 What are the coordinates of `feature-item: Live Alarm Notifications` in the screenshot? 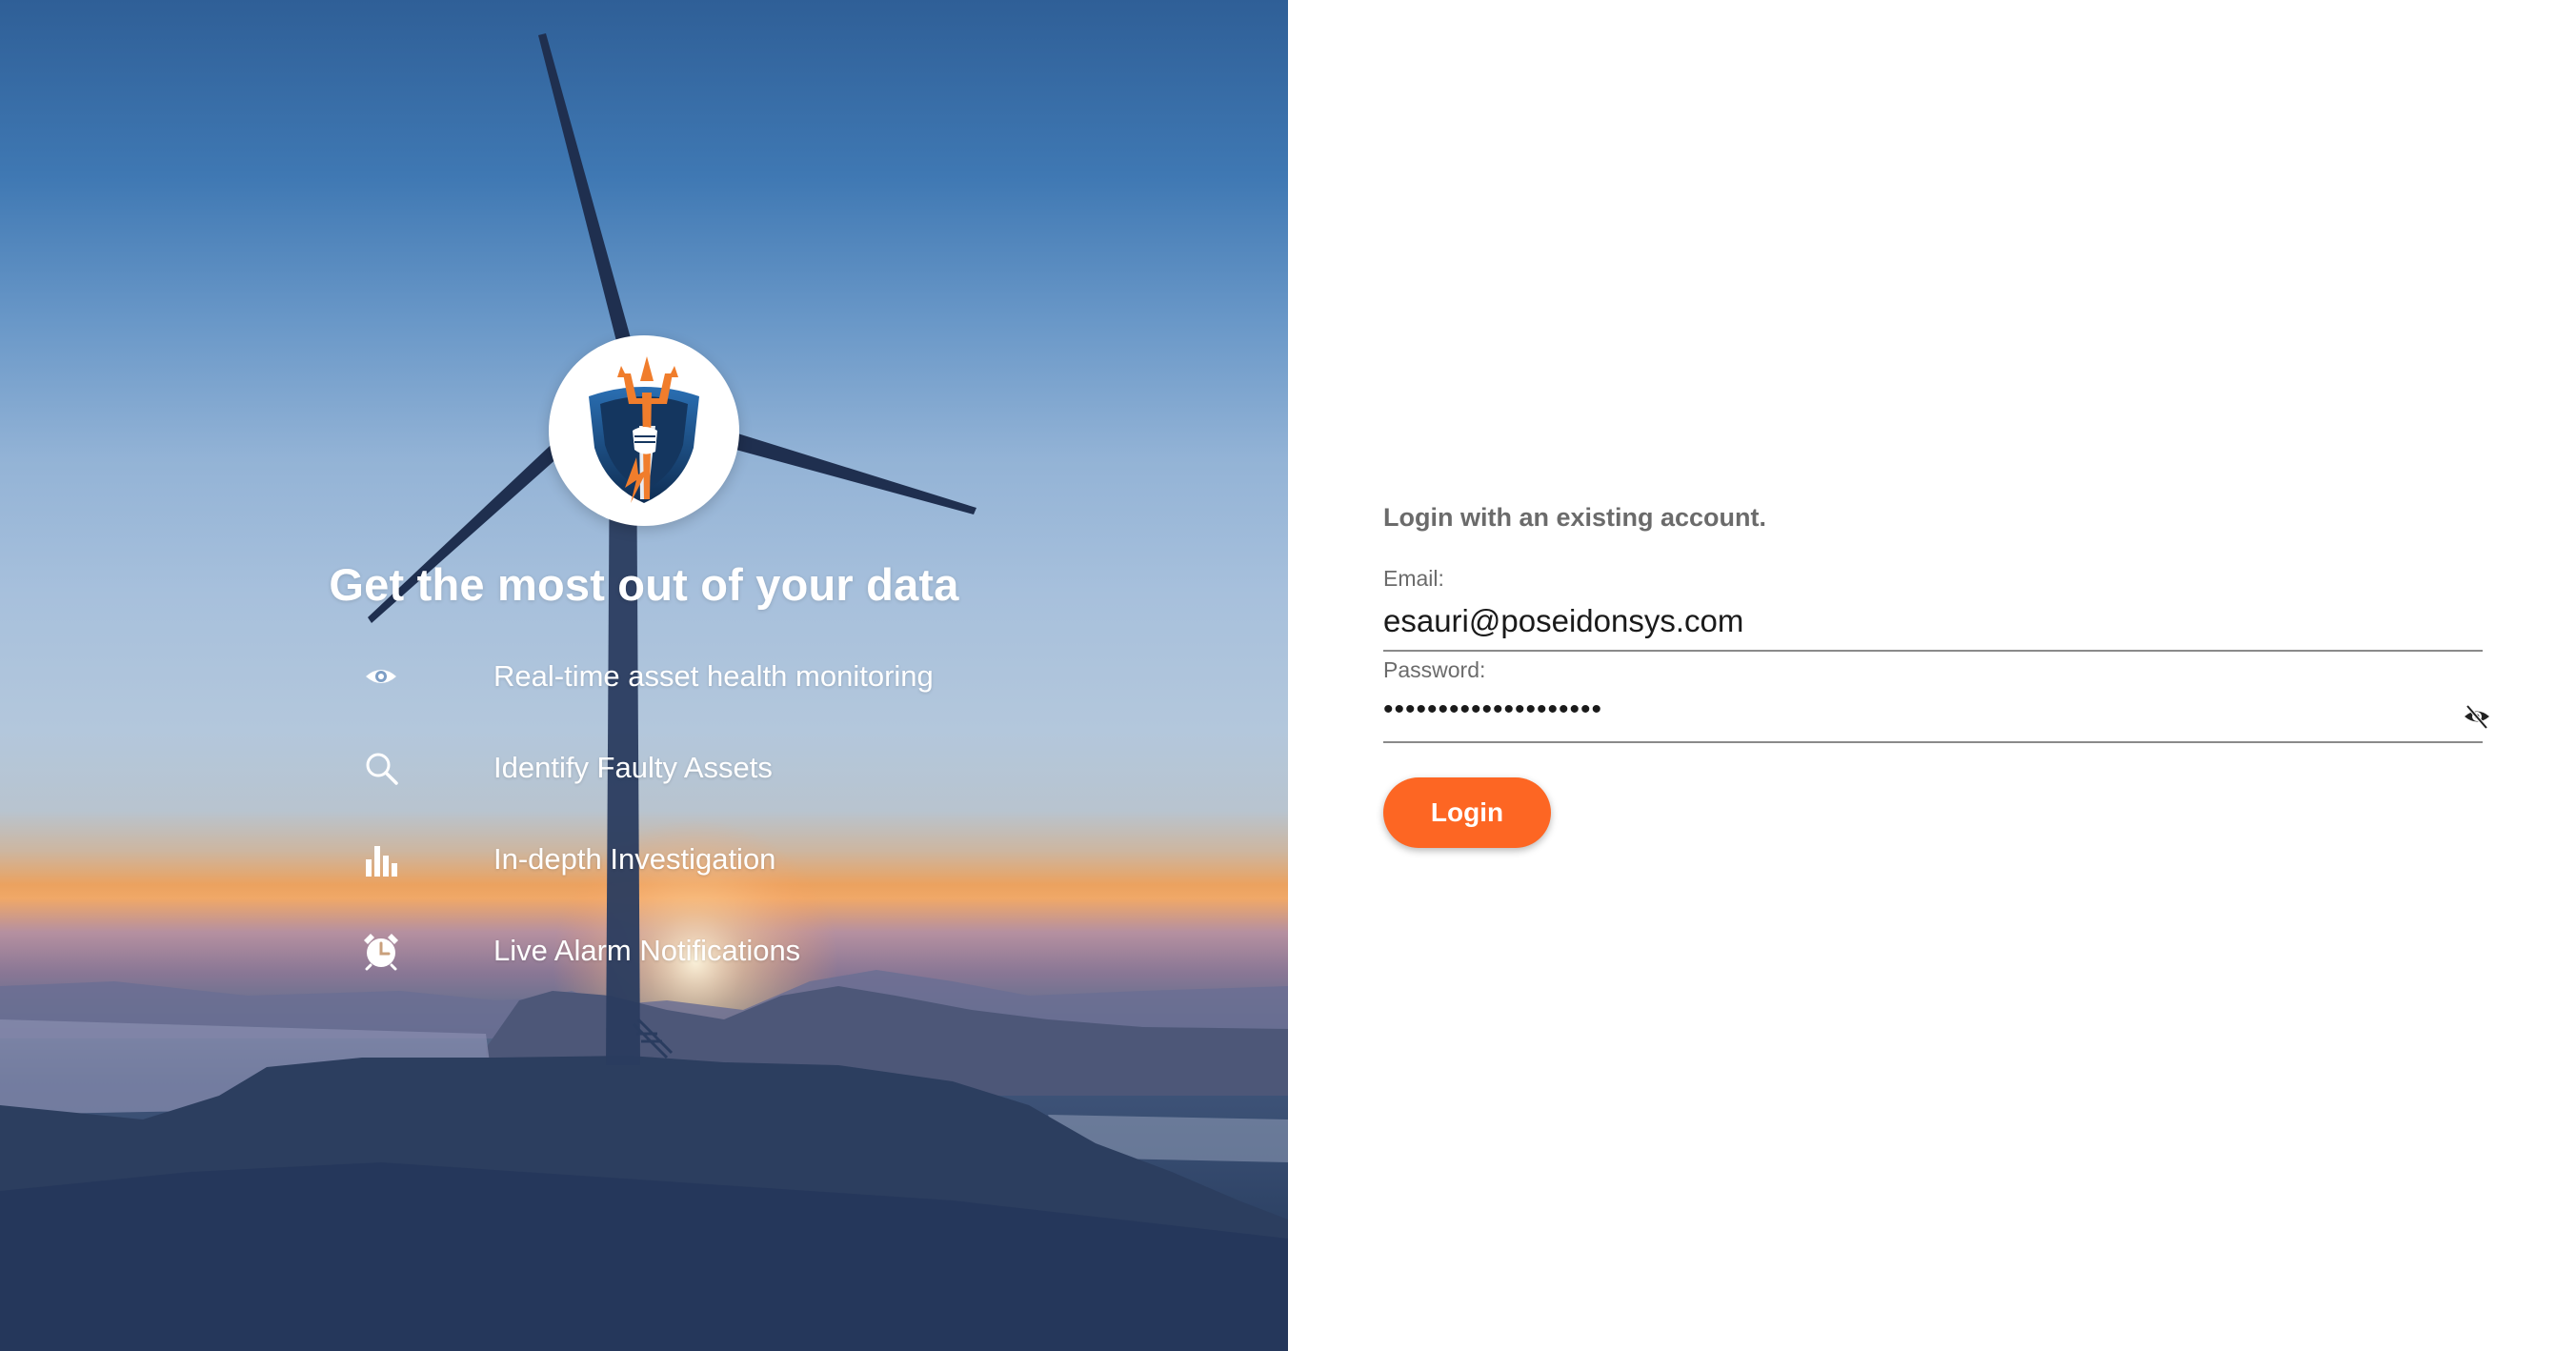 It's located at (577, 950).